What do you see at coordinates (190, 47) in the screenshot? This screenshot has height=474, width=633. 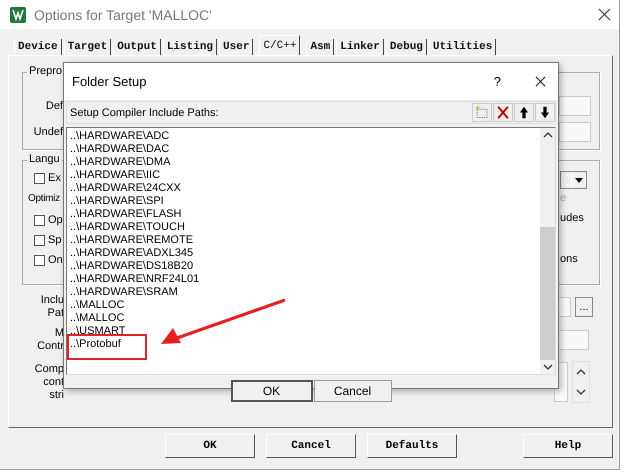 I see `tab: Listing` at bounding box center [190, 47].